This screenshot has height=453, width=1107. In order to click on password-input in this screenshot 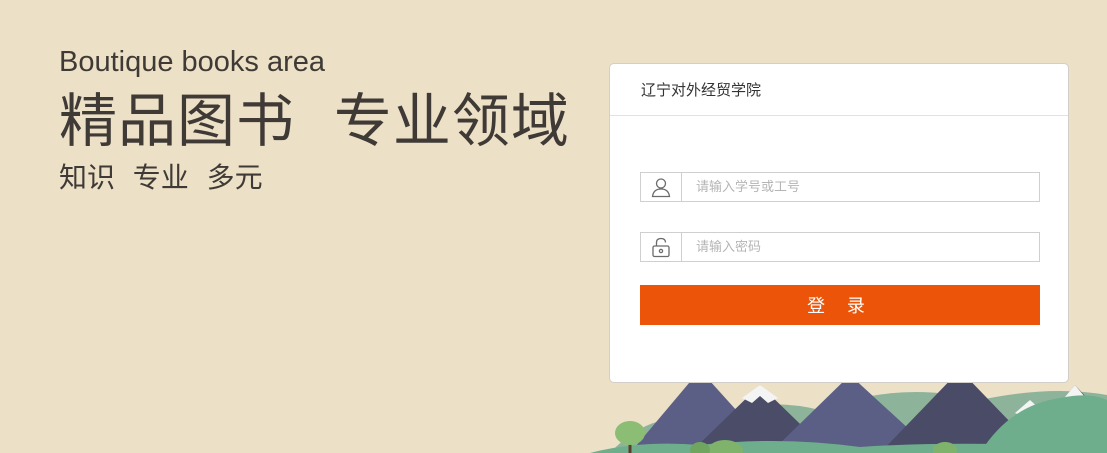, I will do `click(860, 247)`.